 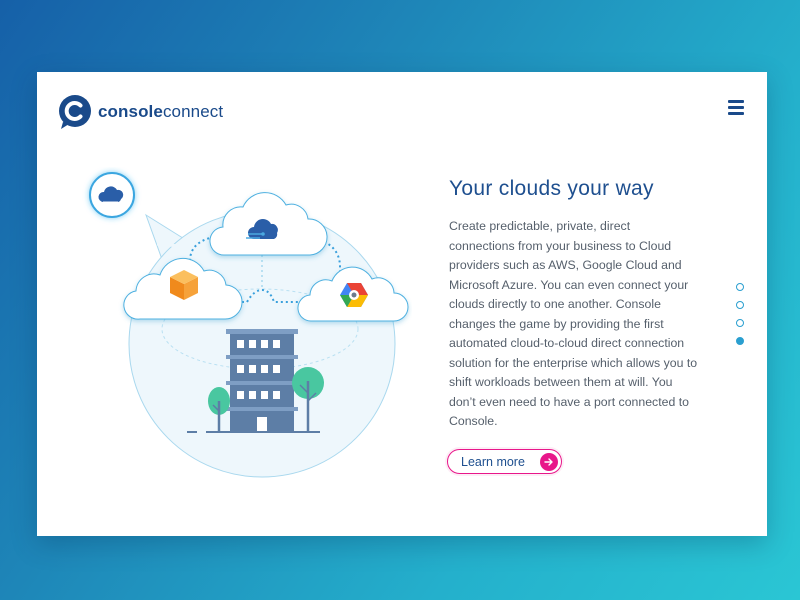 I want to click on logo-wordmark: consoleconnect, so click(x=160, y=112).